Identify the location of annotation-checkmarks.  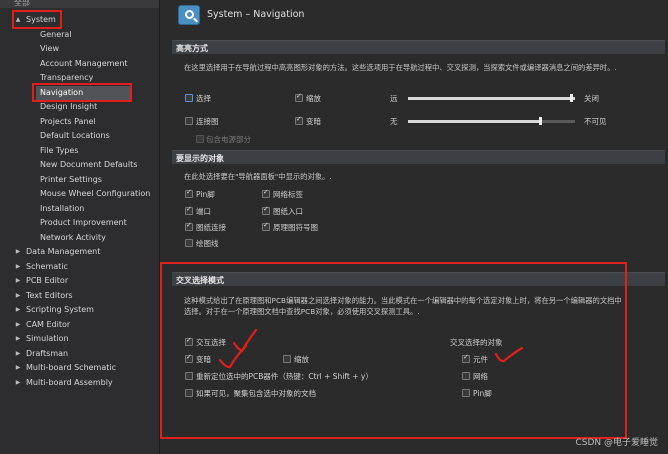
(371, 348).